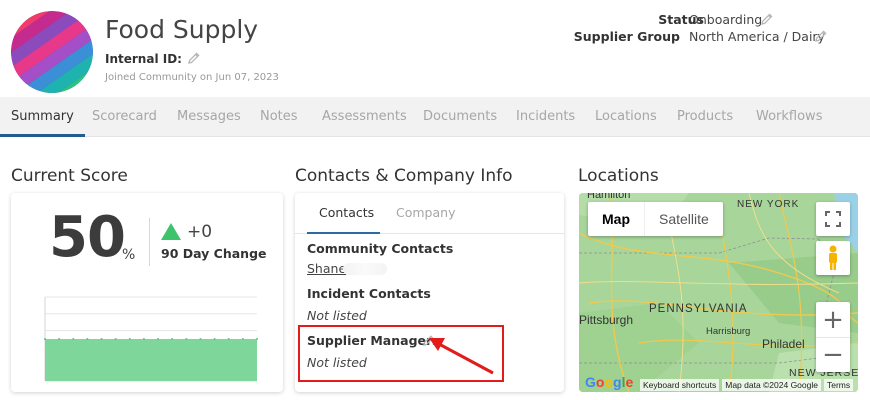  What do you see at coordinates (833, 354) in the screenshot?
I see `zoom-out-button: −` at bounding box center [833, 354].